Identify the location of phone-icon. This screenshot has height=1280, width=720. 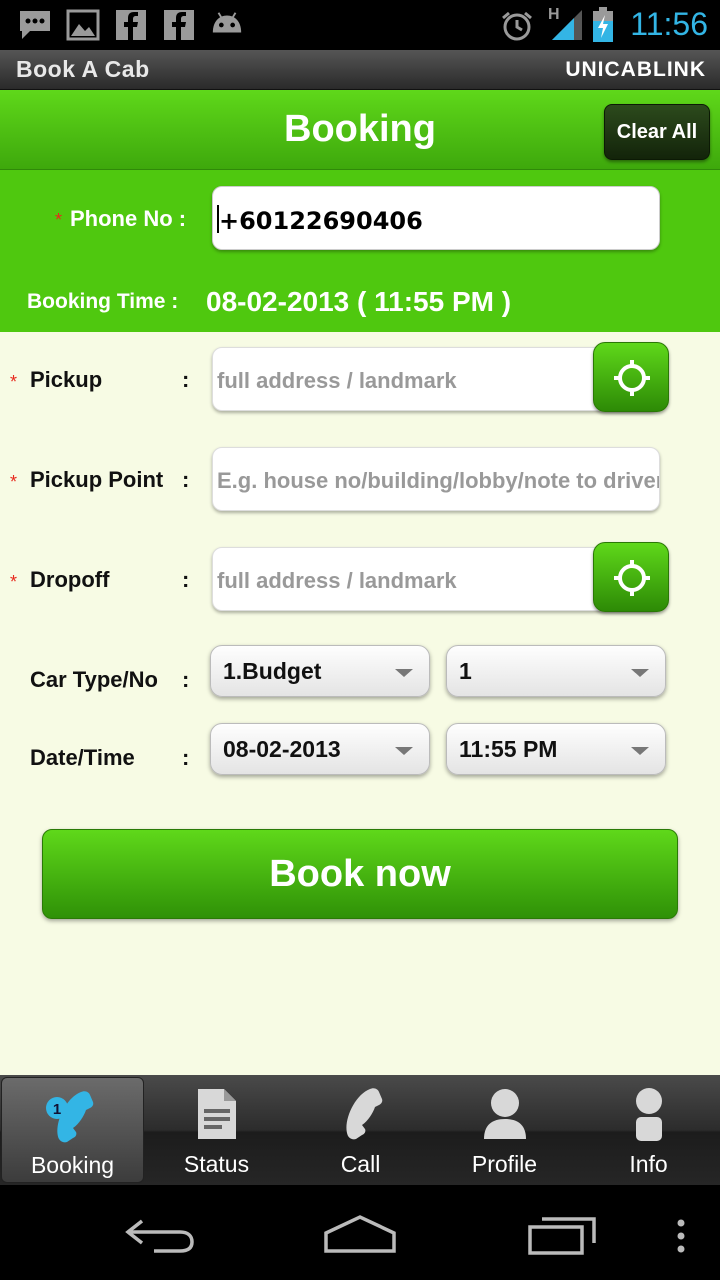
(363, 1114).